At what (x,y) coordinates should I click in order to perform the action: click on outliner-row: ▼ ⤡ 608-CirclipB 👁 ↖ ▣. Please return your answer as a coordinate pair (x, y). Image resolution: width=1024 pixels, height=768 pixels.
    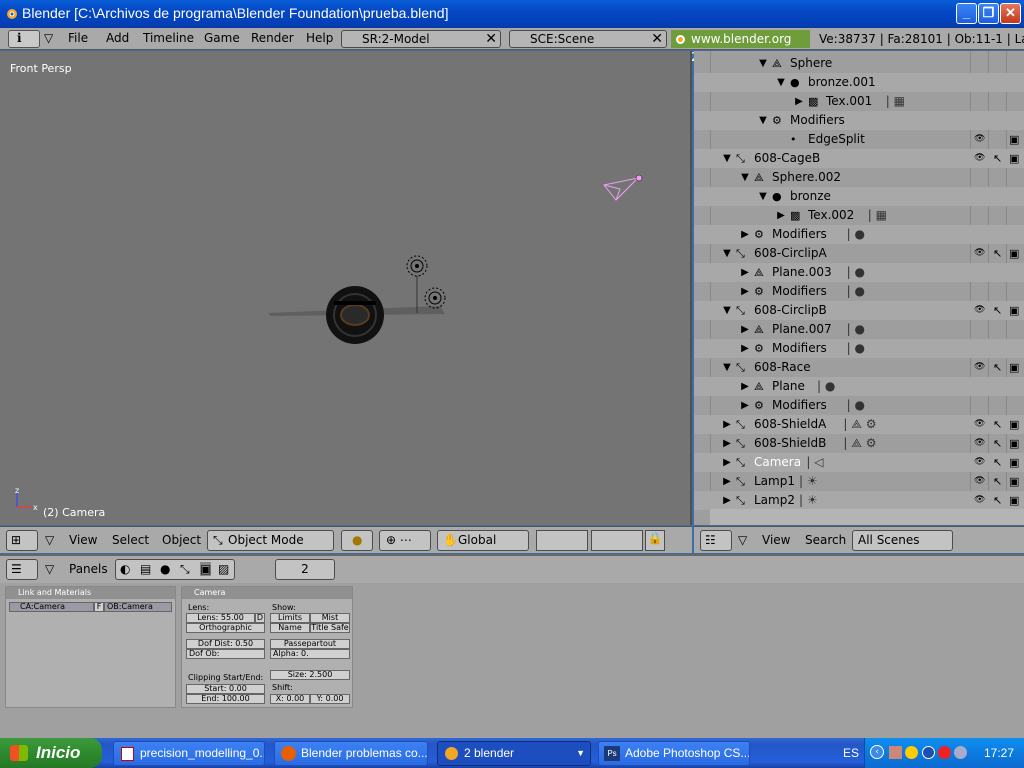
    Looking at the image, I should click on (859, 310).